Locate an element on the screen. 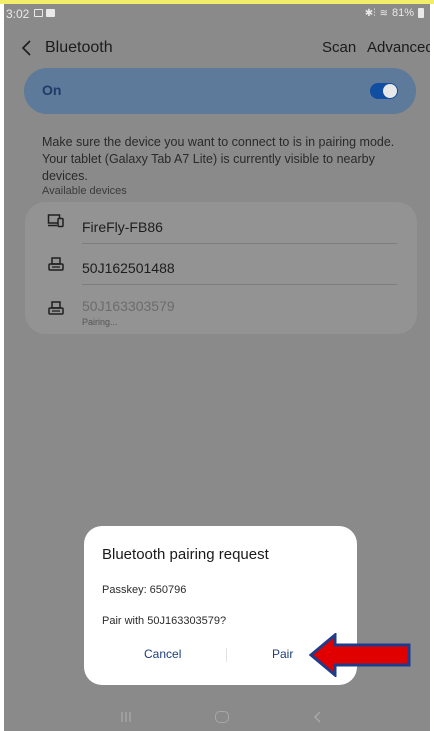 The width and height of the screenshot is (434, 731). message-notification-icon is located at coordinates (50, 13).